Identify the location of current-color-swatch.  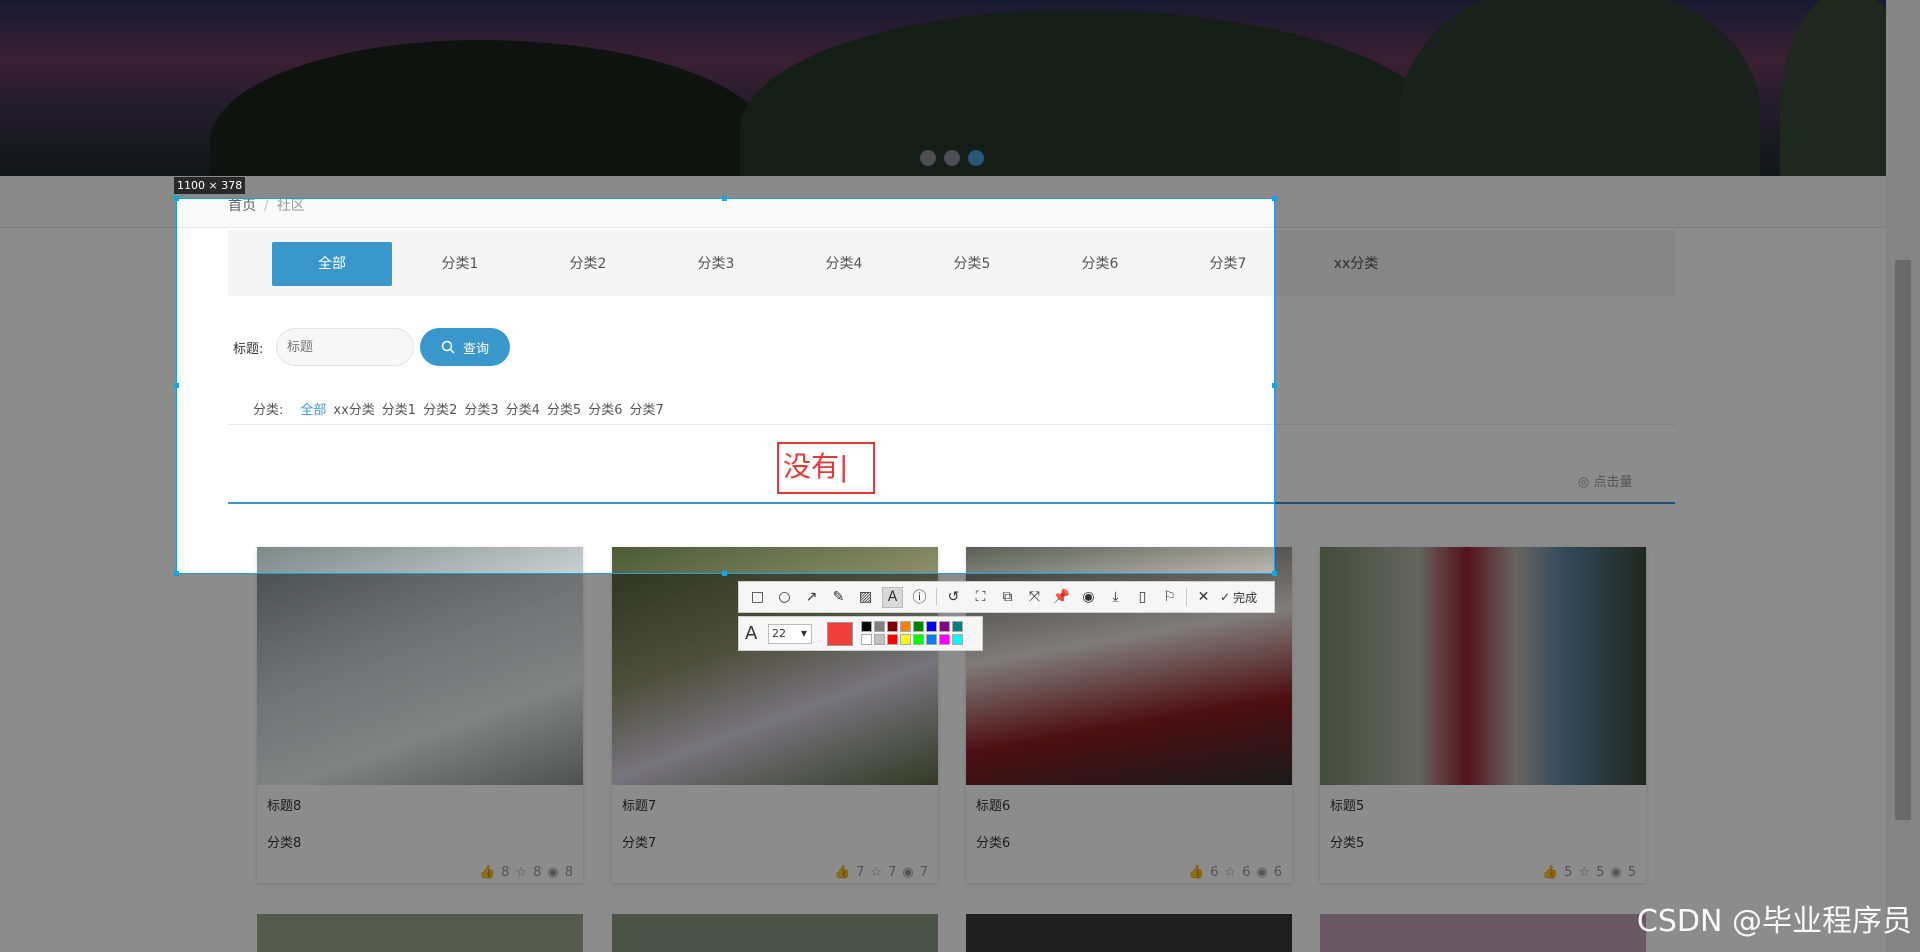
(840, 634).